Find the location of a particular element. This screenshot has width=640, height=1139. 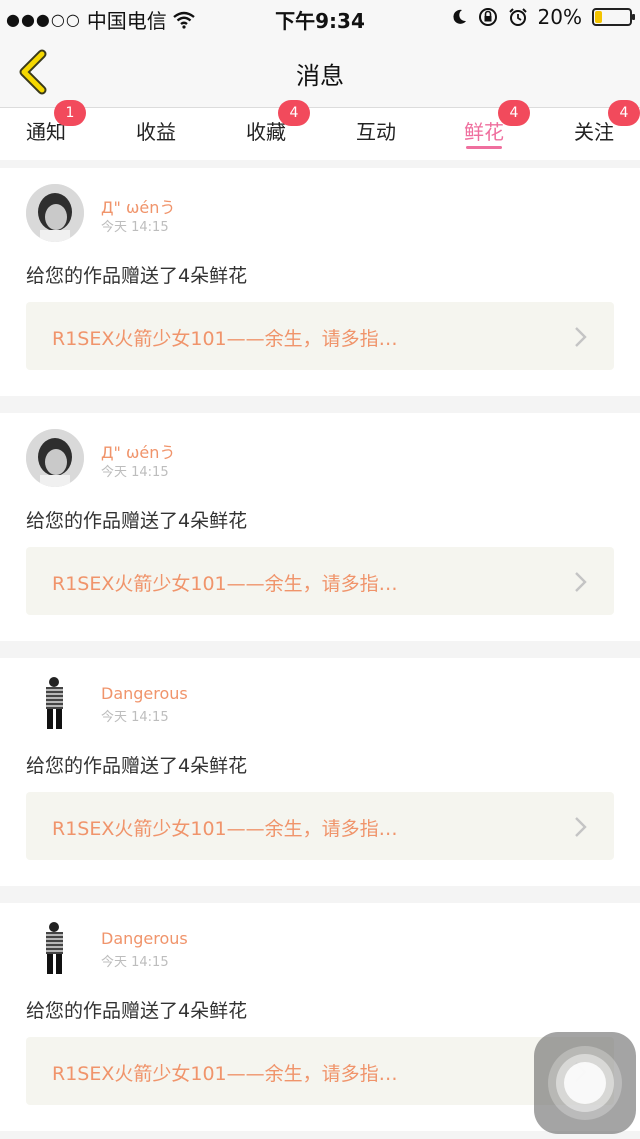

status-right: 20% is located at coordinates (542, 17).